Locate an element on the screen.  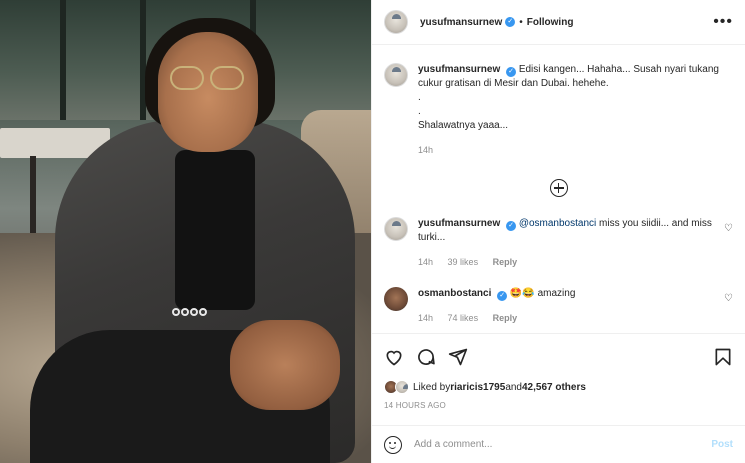
bookmark-icon is located at coordinates (723, 357).